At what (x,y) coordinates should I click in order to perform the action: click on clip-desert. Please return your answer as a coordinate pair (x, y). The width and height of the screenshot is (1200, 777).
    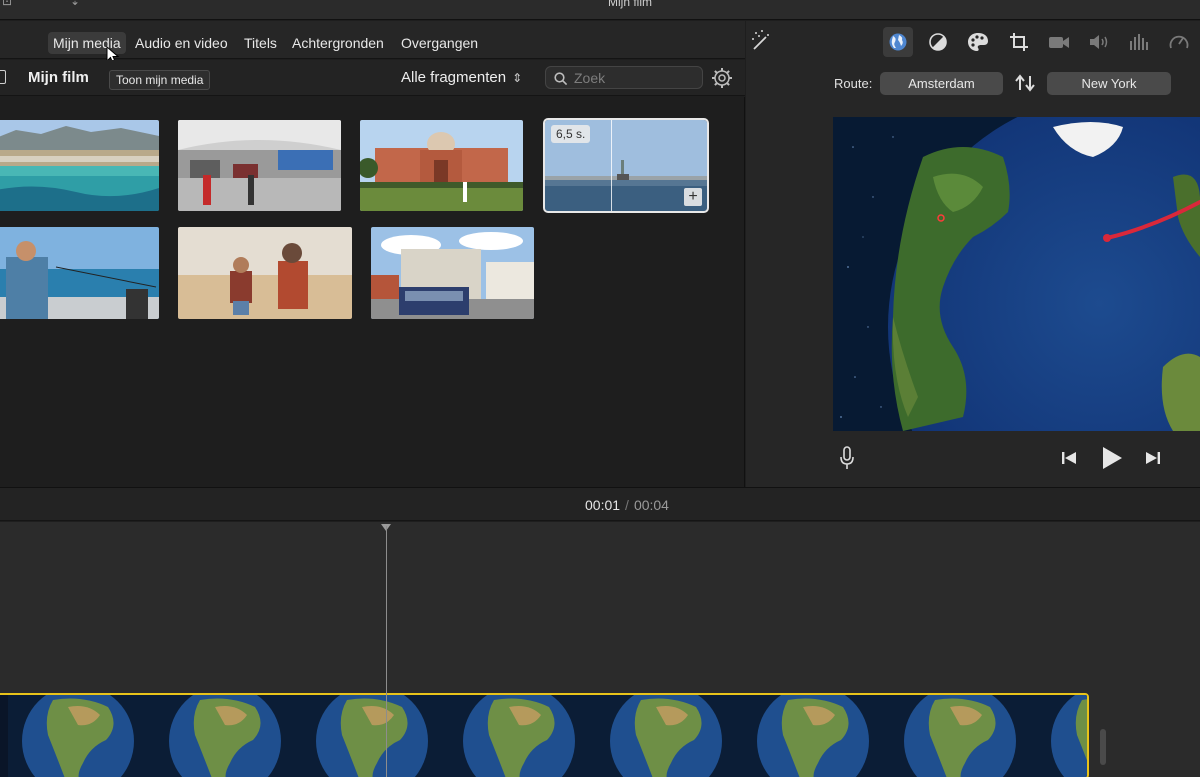
    Looking at the image, I should click on (265, 273).